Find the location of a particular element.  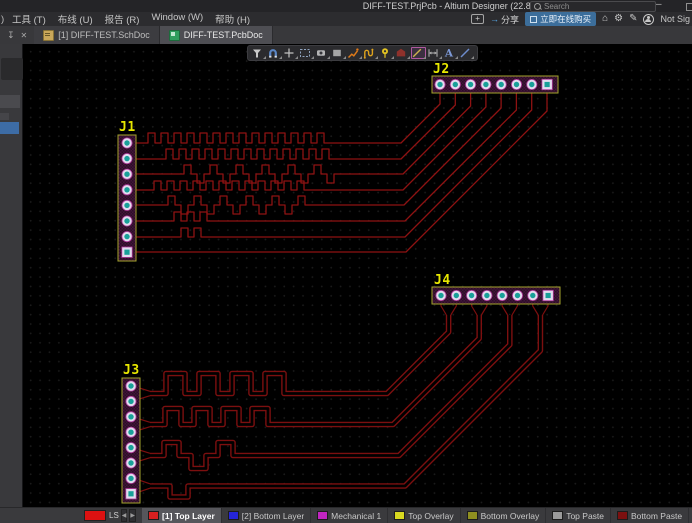

layer-tab: Bottom Overlay is located at coordinates (504, 515).